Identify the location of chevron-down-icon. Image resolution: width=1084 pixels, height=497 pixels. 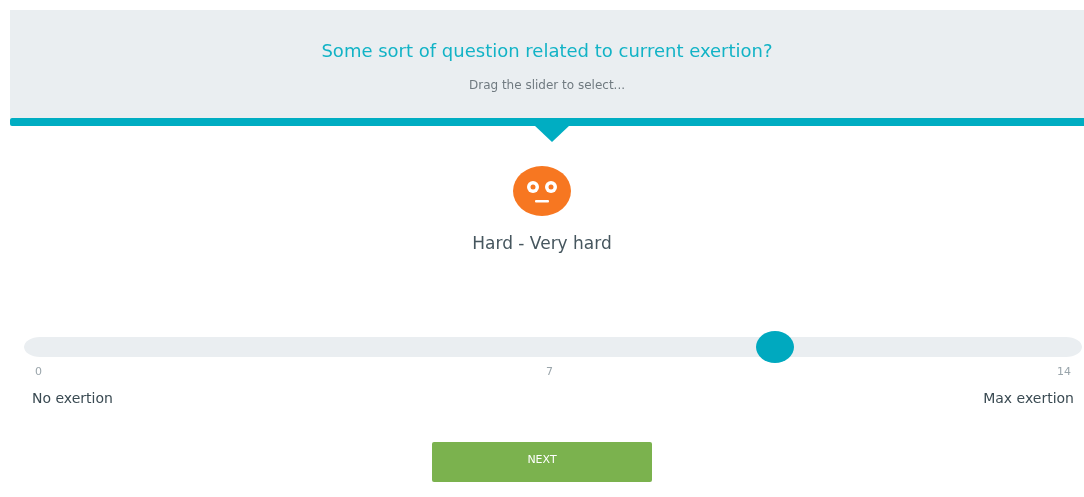
(552, 134).